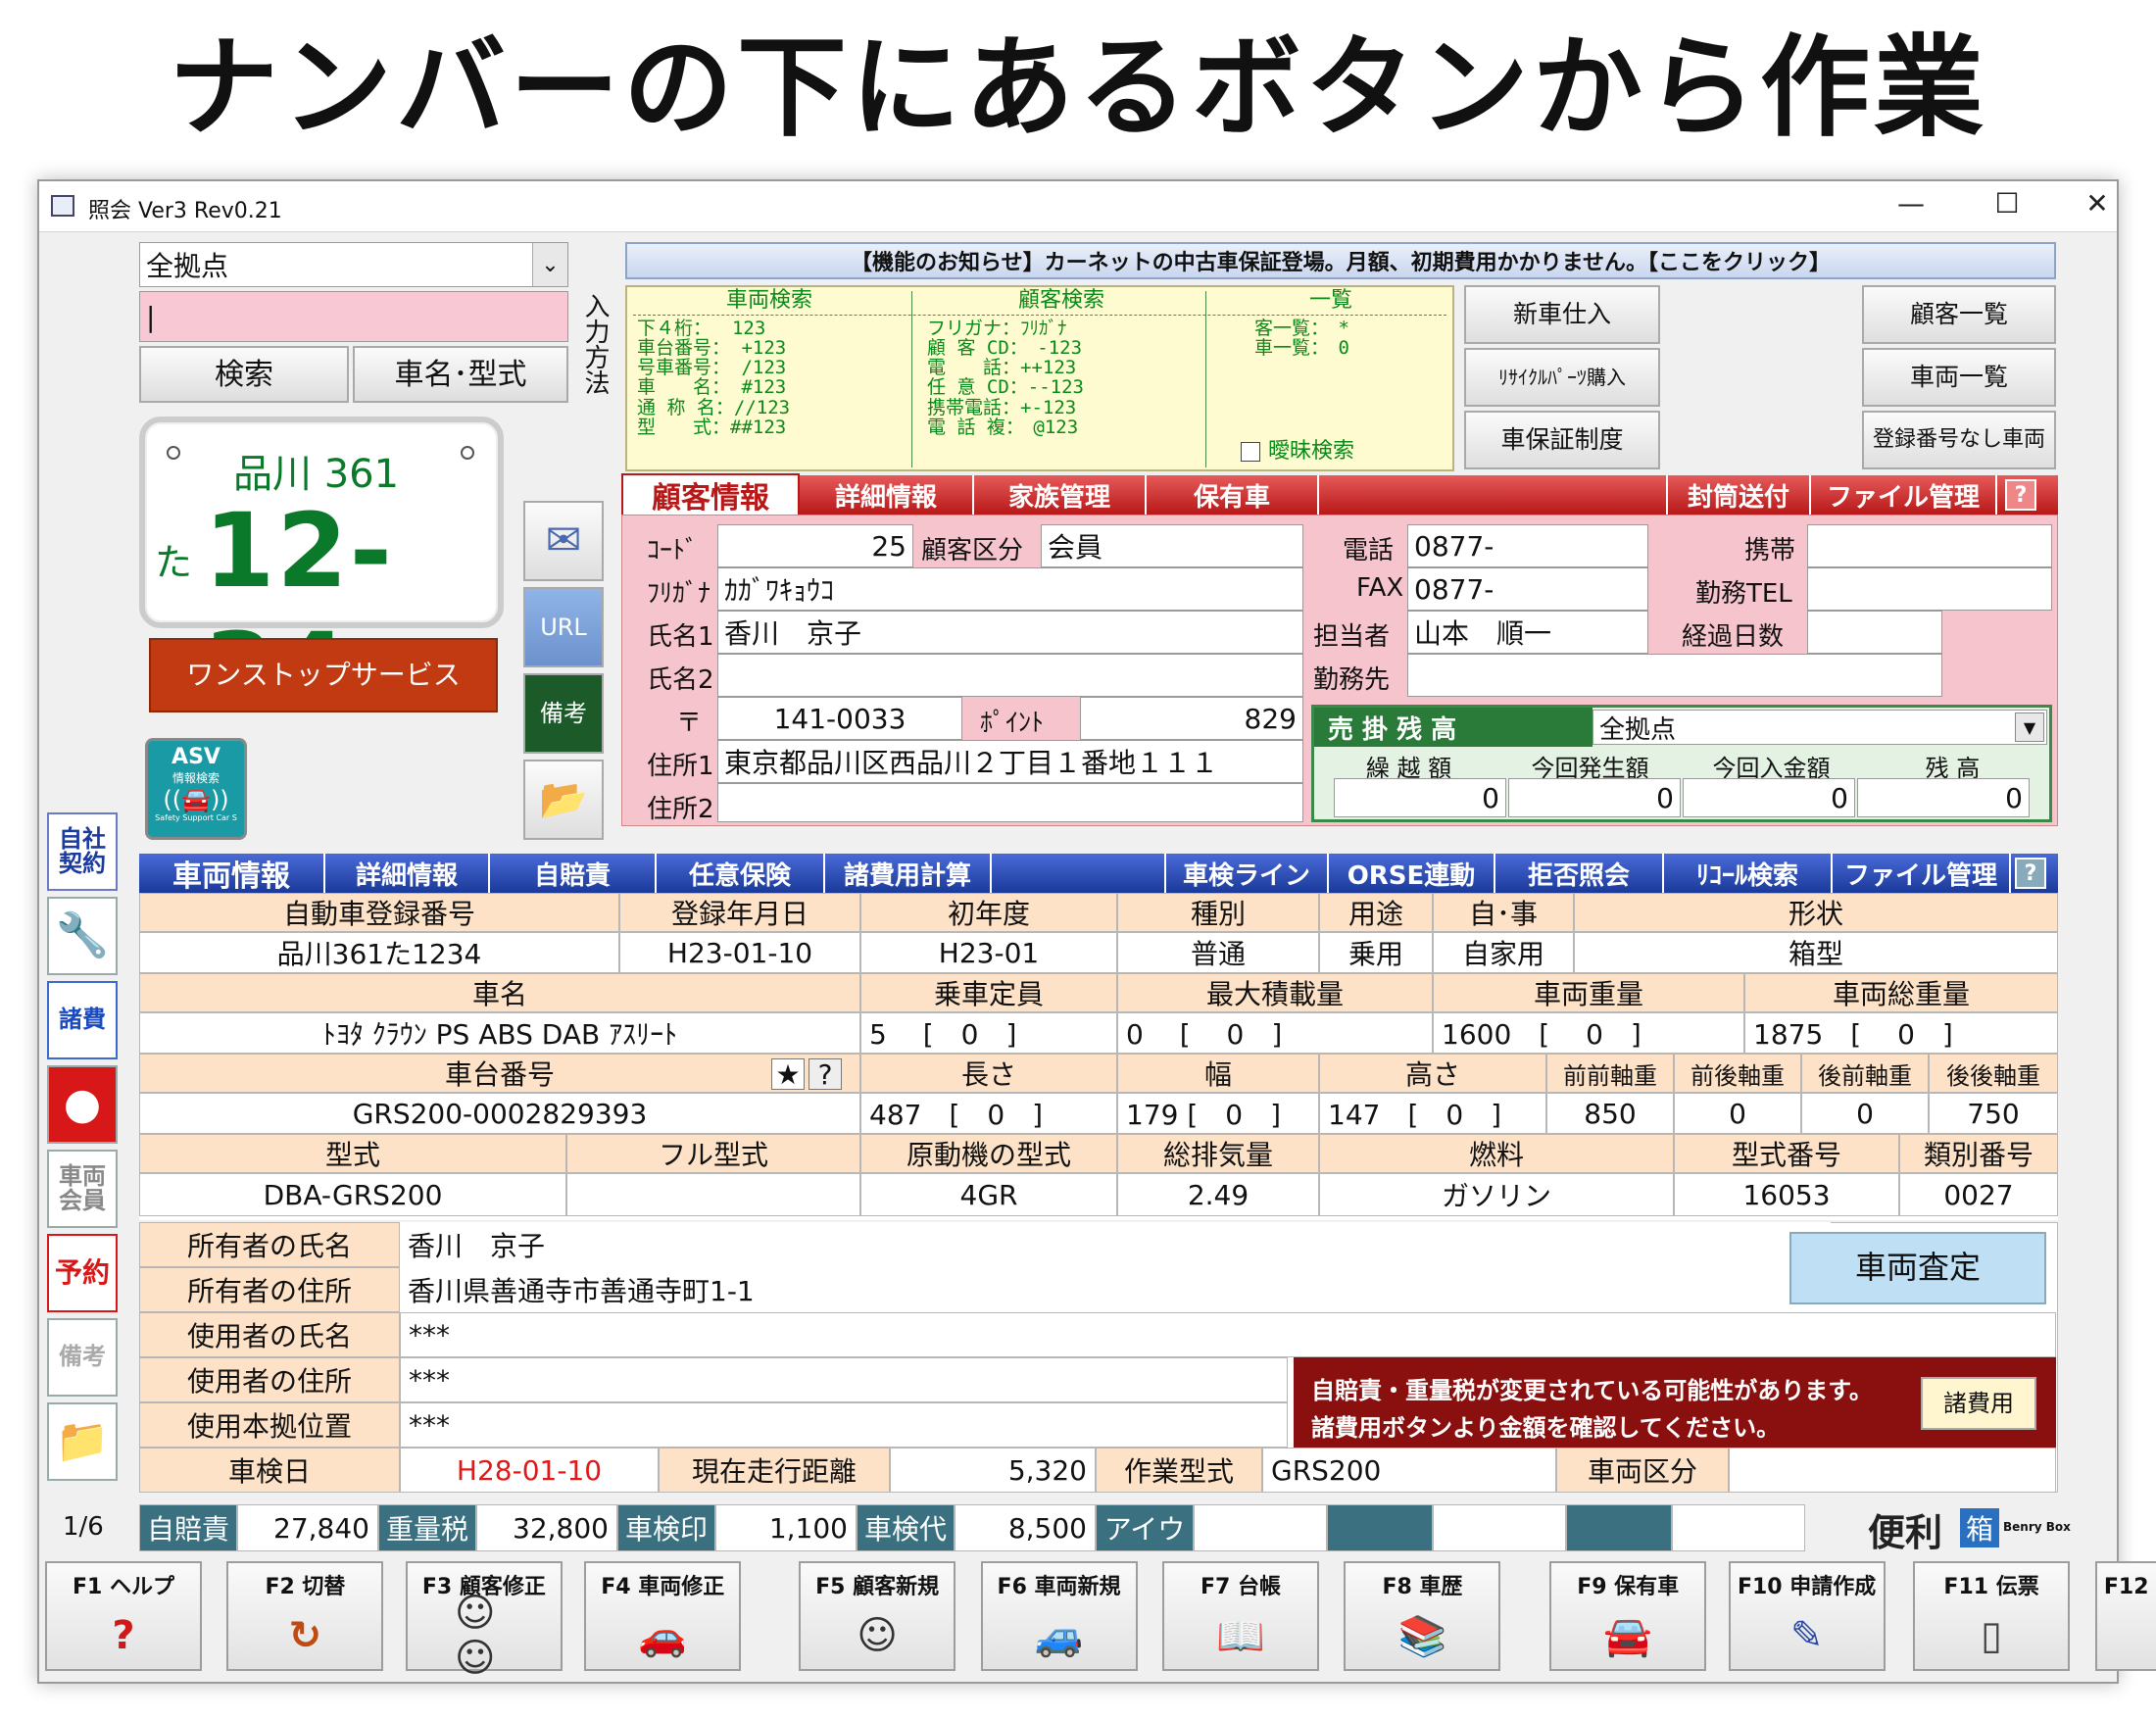 This screenshot has width=2156, height=1719. What do you see at coordinates (1218, 952) in the screenshot?
I see `type-value: 普通` at bounding box center [1218, 952].